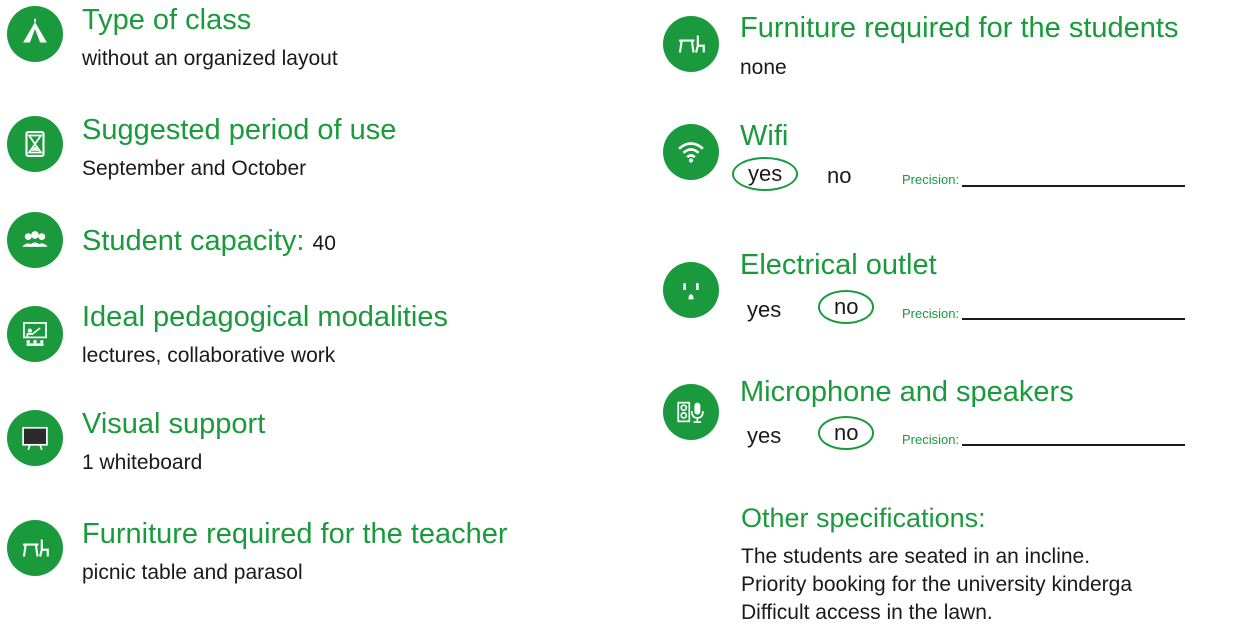 This screenshot has height=631, width=1249. What do you see at coordinates (916, 556) in the screenshot?
I see `spec-line: The students are seated in an incline.` at bounding box center [916, 556].